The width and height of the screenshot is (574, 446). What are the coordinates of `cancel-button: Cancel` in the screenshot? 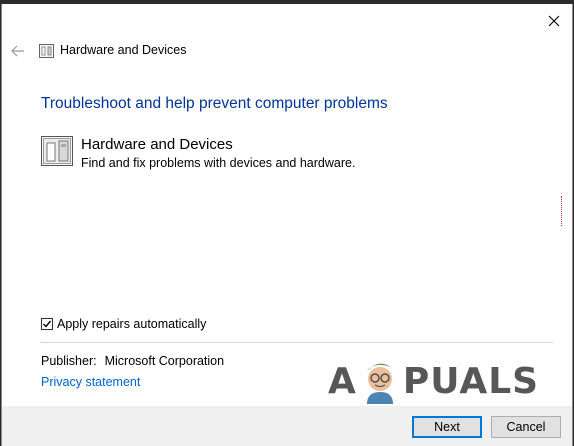 It's located at (526, 427).